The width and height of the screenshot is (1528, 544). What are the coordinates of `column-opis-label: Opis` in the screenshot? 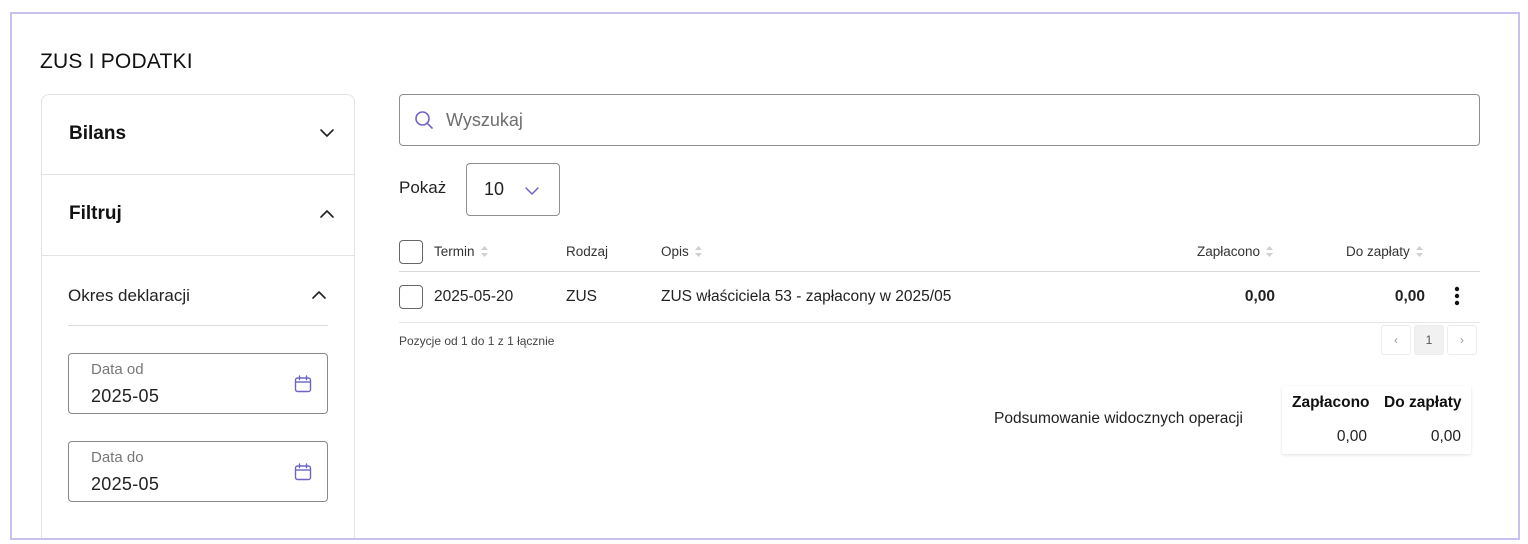 It's located at (675, 251).